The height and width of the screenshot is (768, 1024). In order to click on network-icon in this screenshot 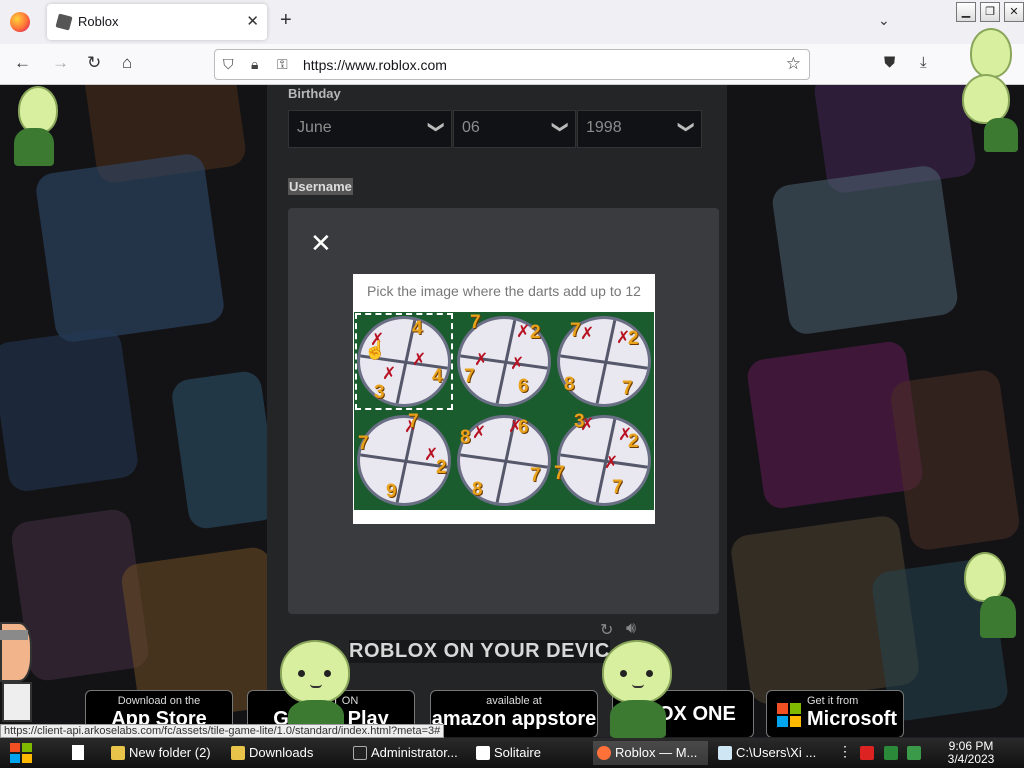, I will do `click(891, 753)`.